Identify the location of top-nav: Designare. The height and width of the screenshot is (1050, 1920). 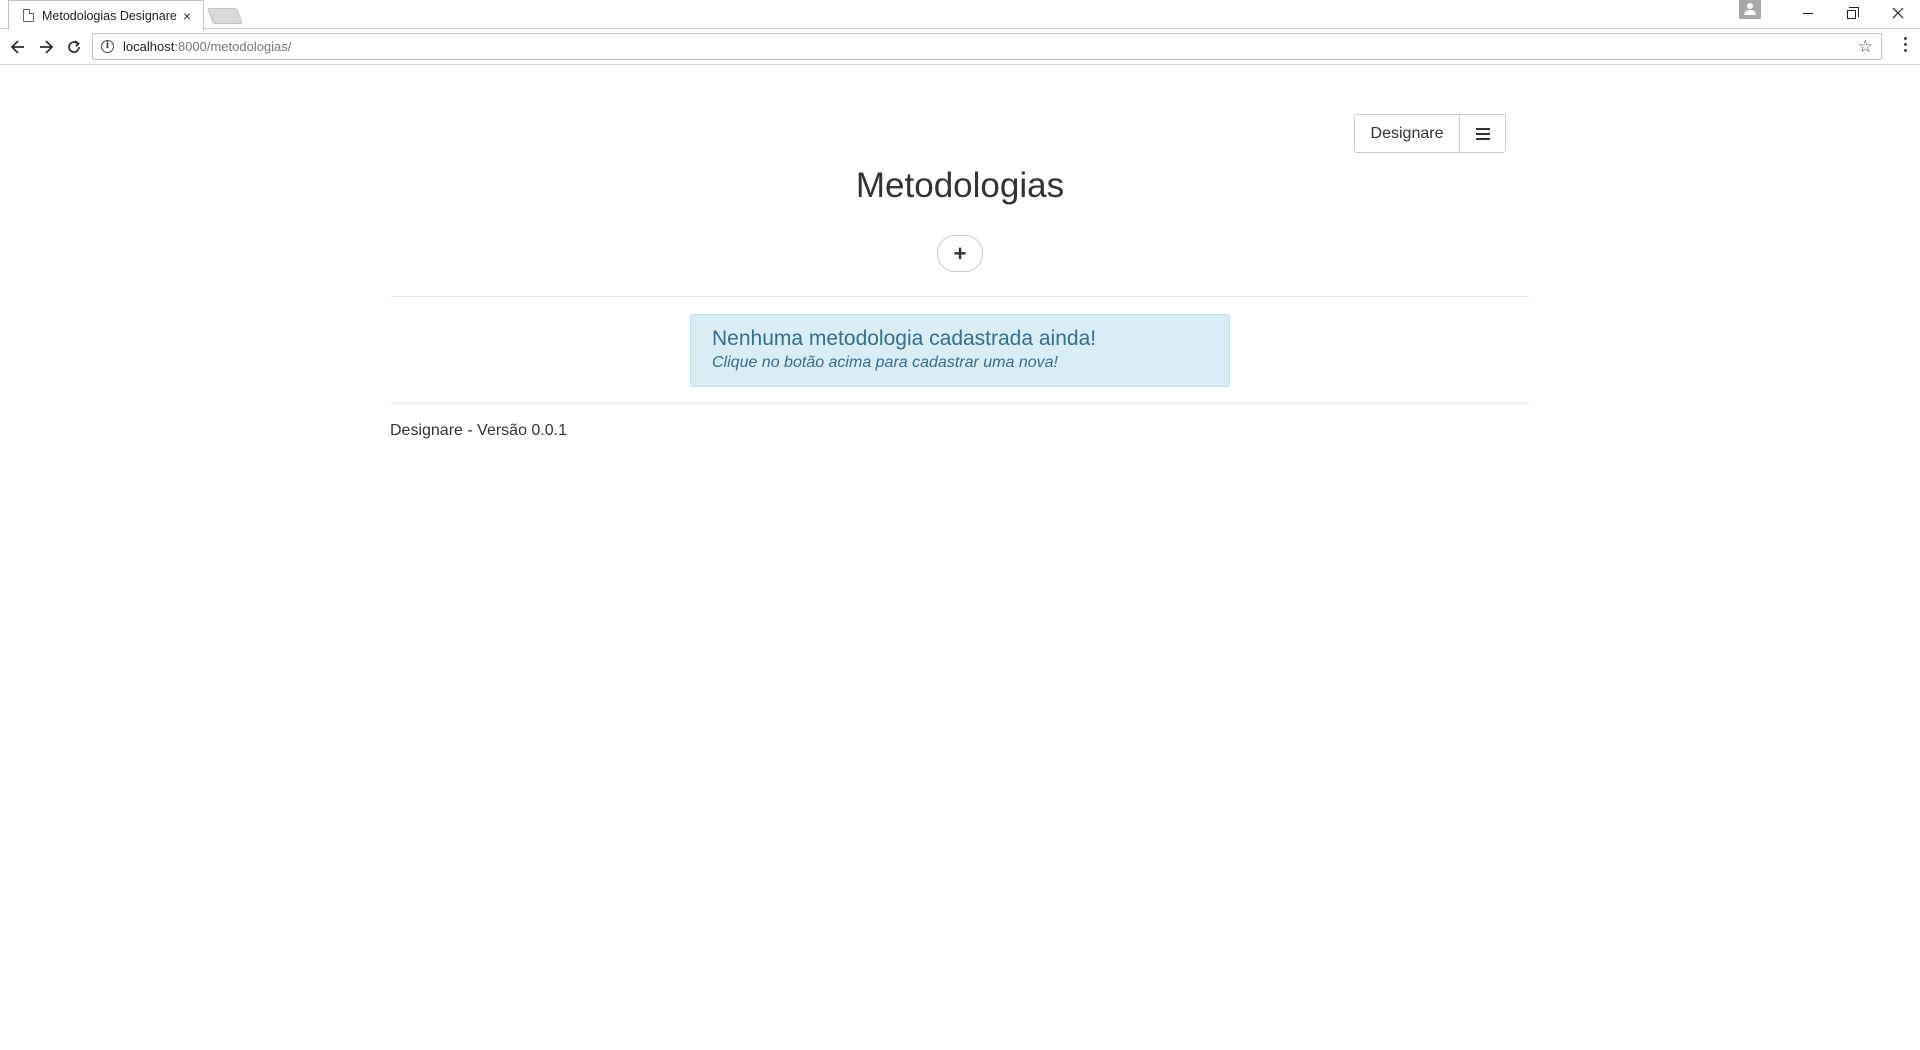
(1430, 133).